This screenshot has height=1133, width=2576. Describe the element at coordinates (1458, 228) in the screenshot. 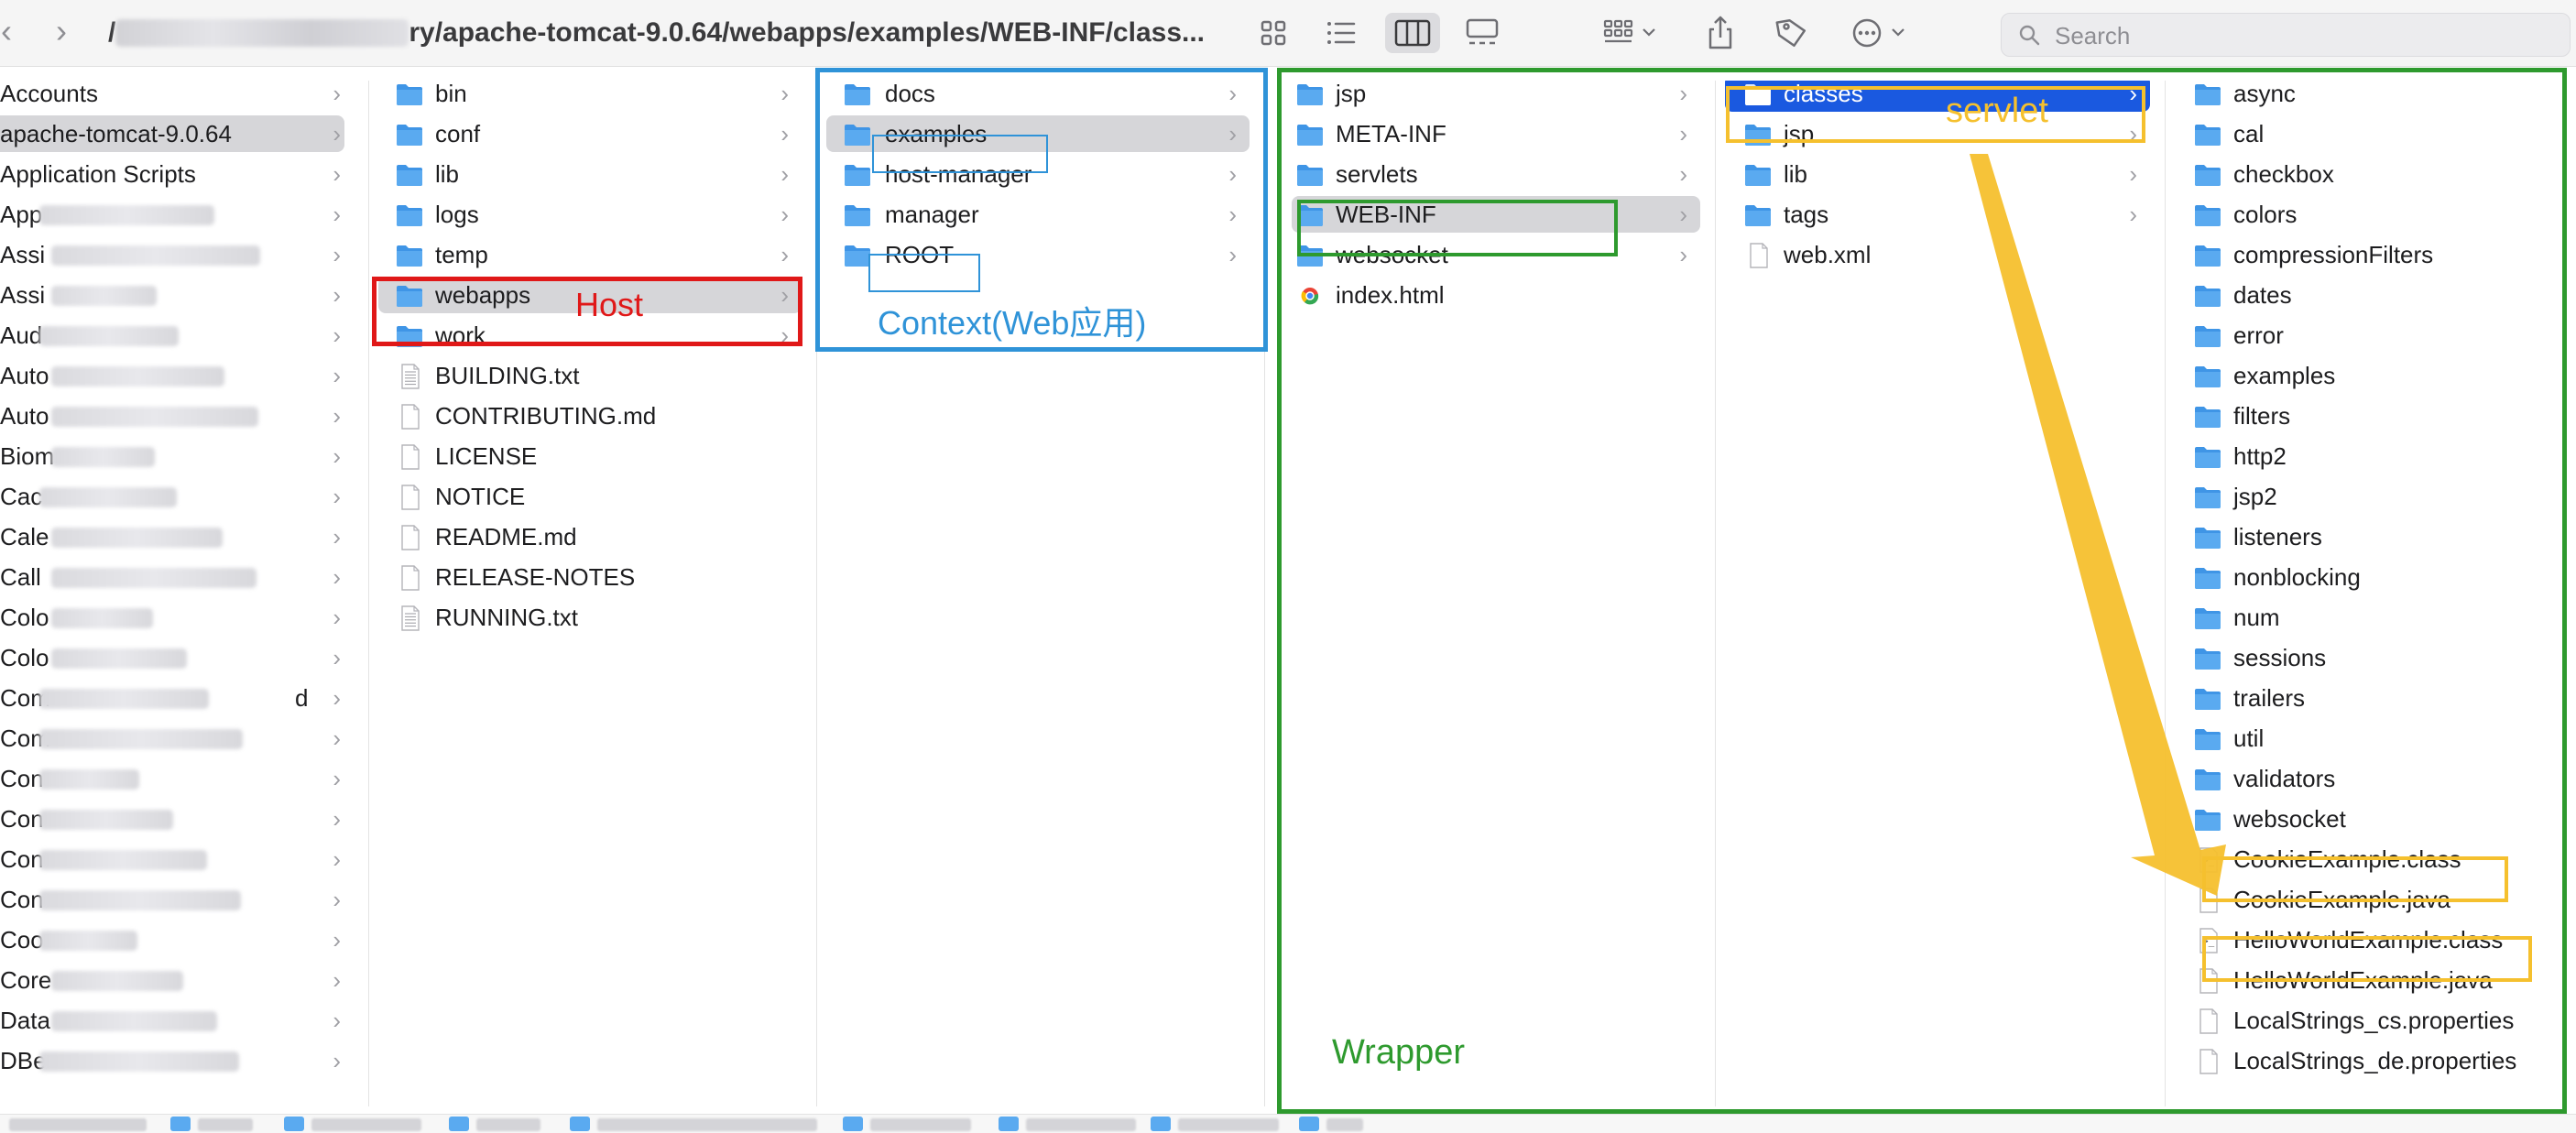

I see `web-inf-highlight-box` at that location.